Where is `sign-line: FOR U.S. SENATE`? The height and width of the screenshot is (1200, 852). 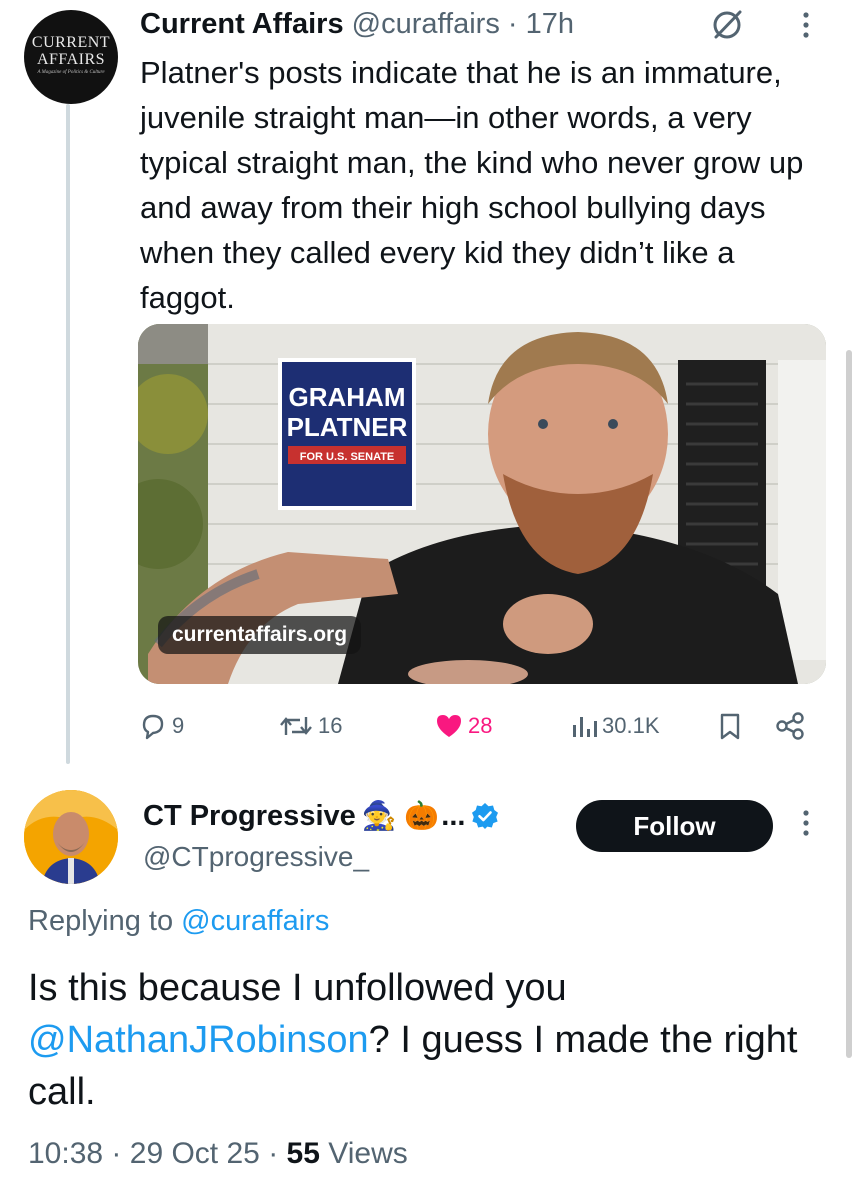
sign-line: FOR U.S. SENATE is located at coordinates (347, 457).